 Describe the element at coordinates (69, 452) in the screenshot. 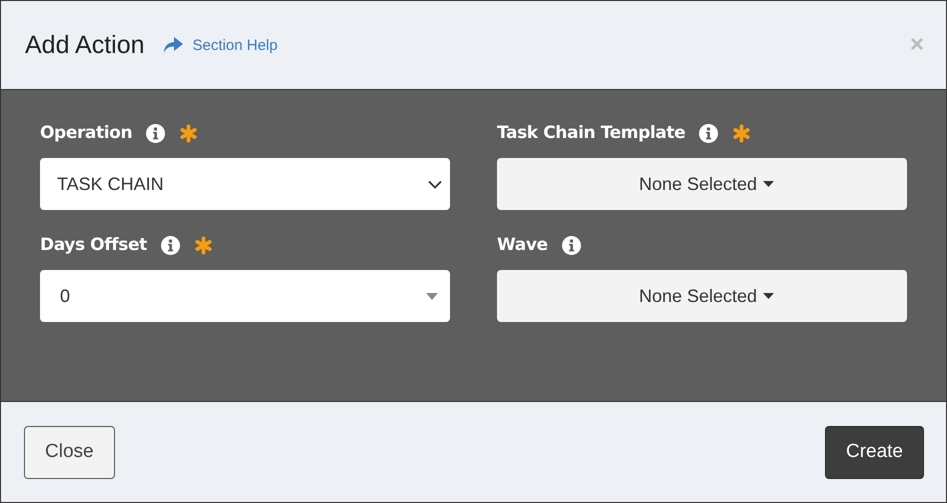

I see `close-button: Close` at that location.